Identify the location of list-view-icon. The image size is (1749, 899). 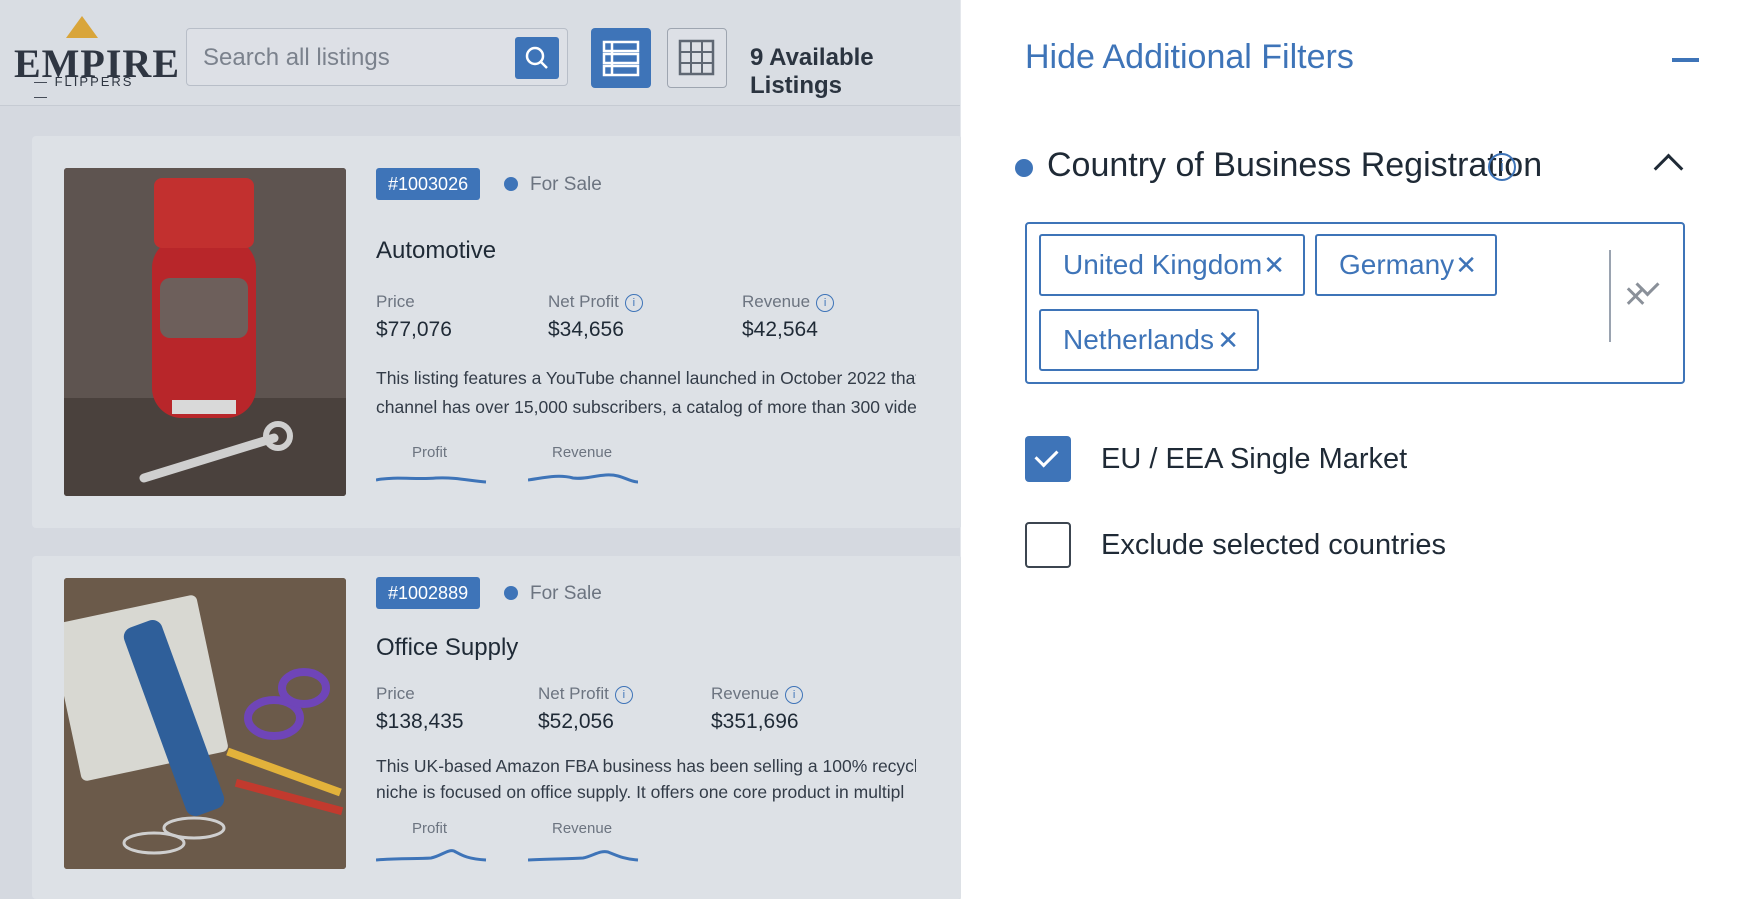
(621, 58).